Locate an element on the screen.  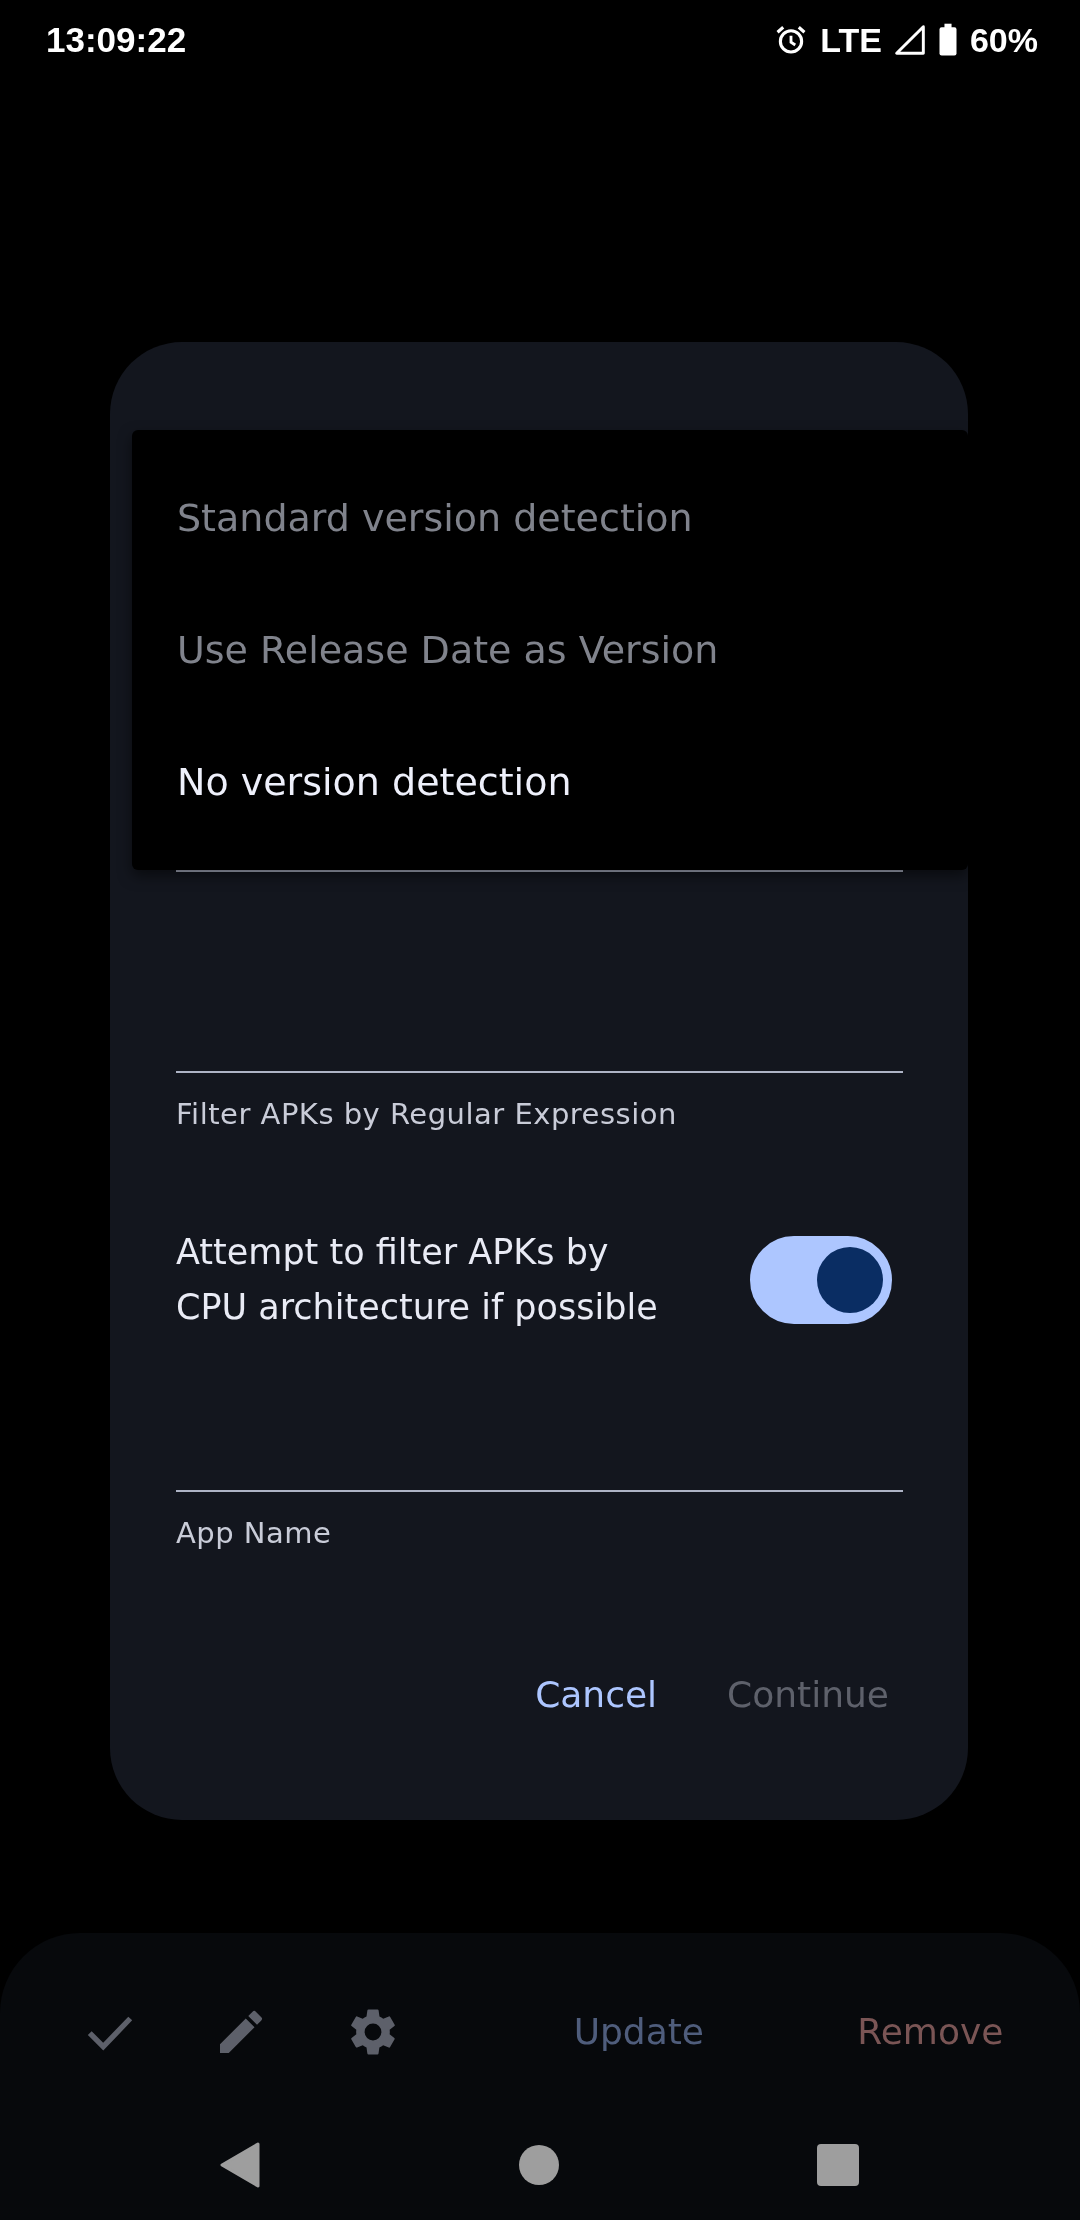
toggle-label: Attempt to filter APKs by CPU architecture if possible is located at coordinates (417, 1280).